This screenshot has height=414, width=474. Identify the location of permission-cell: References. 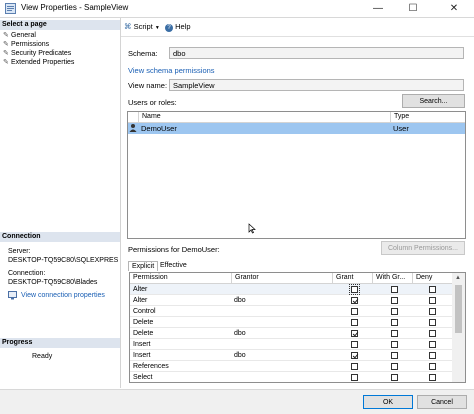
(151, 366).